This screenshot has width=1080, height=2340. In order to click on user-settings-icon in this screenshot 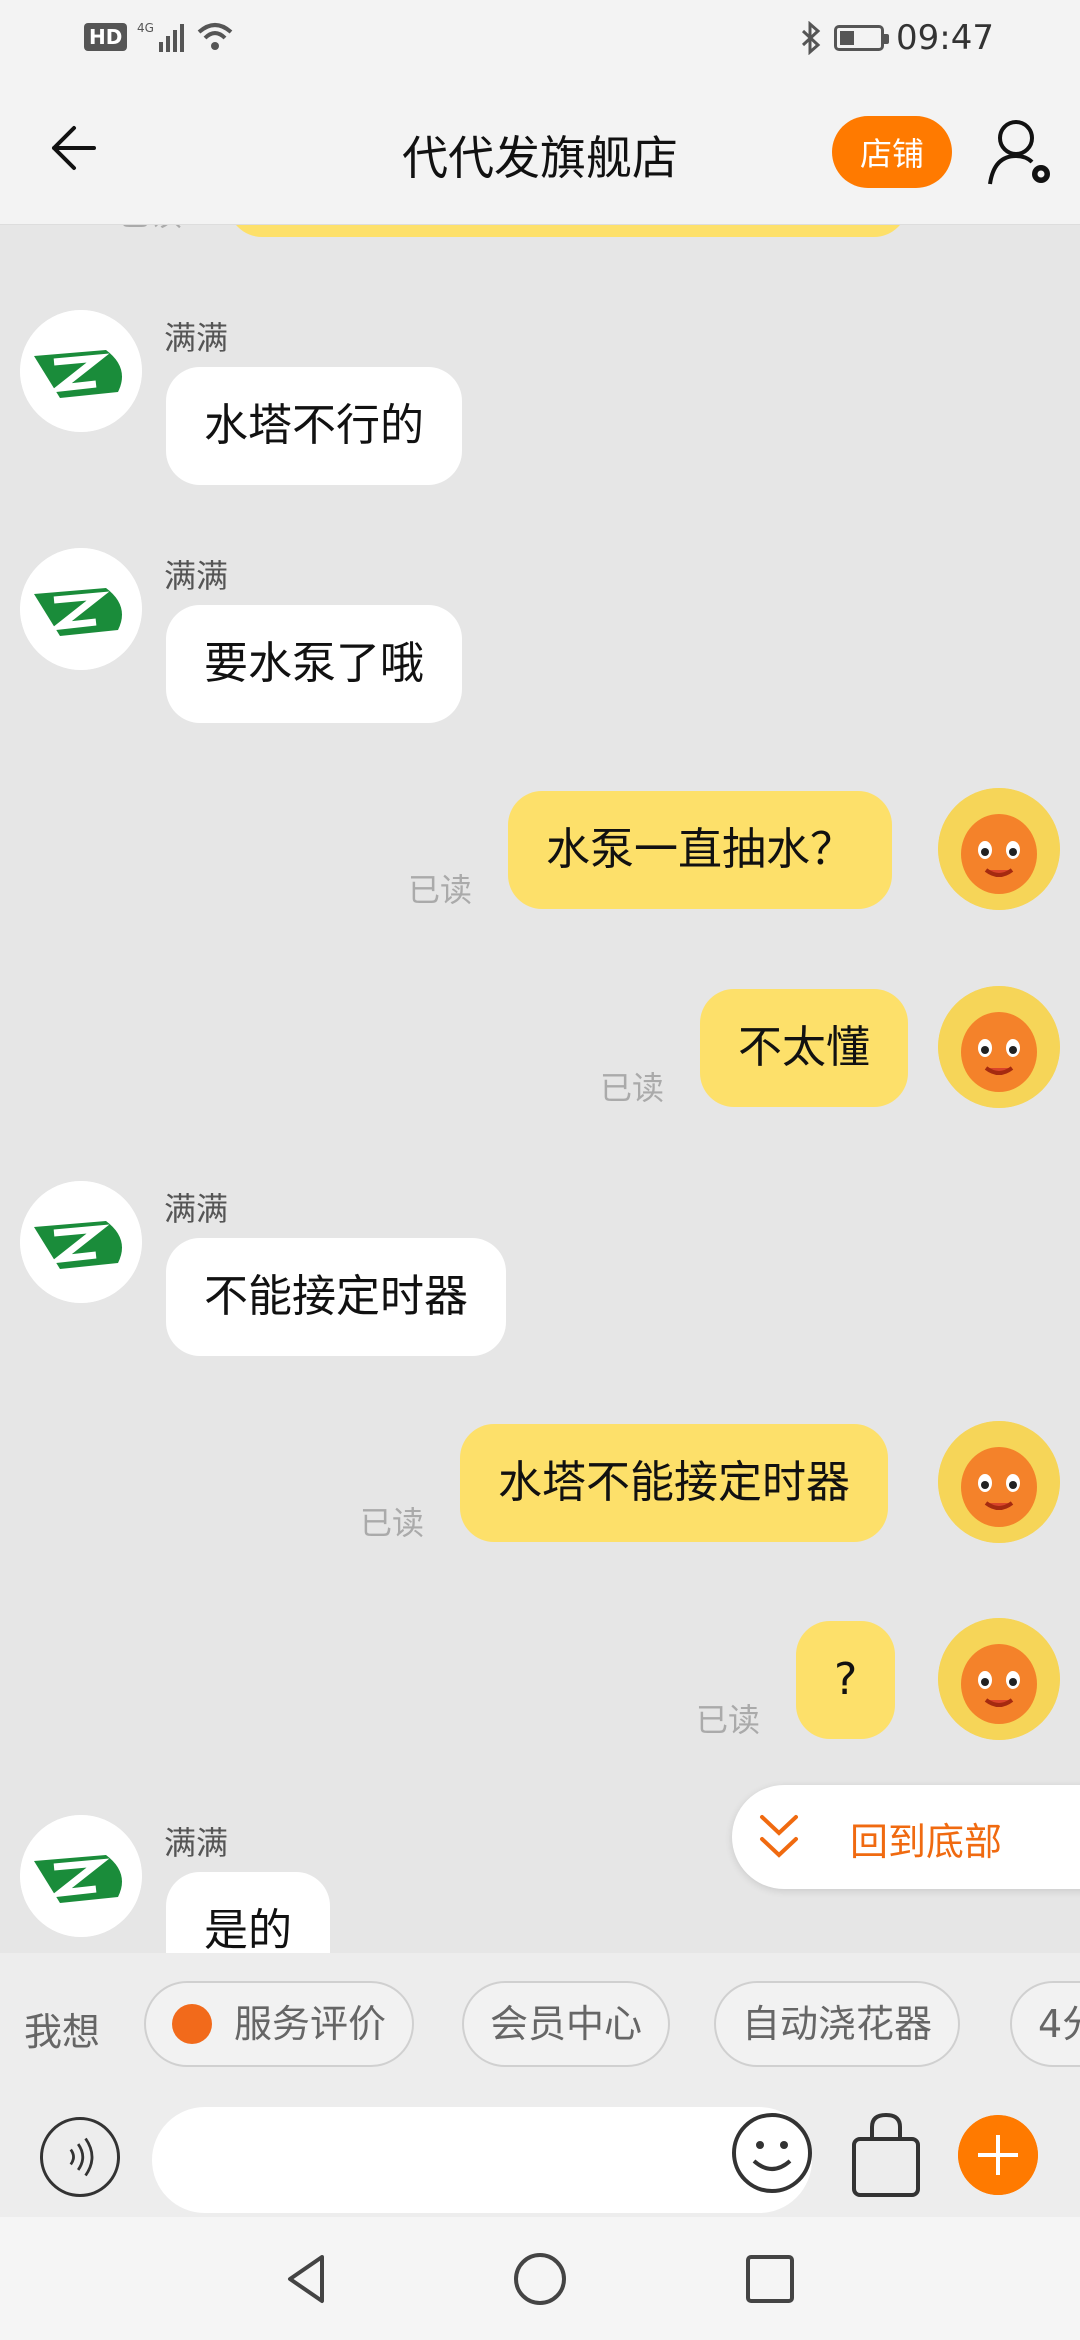, I will do `click(1021, 152)`.